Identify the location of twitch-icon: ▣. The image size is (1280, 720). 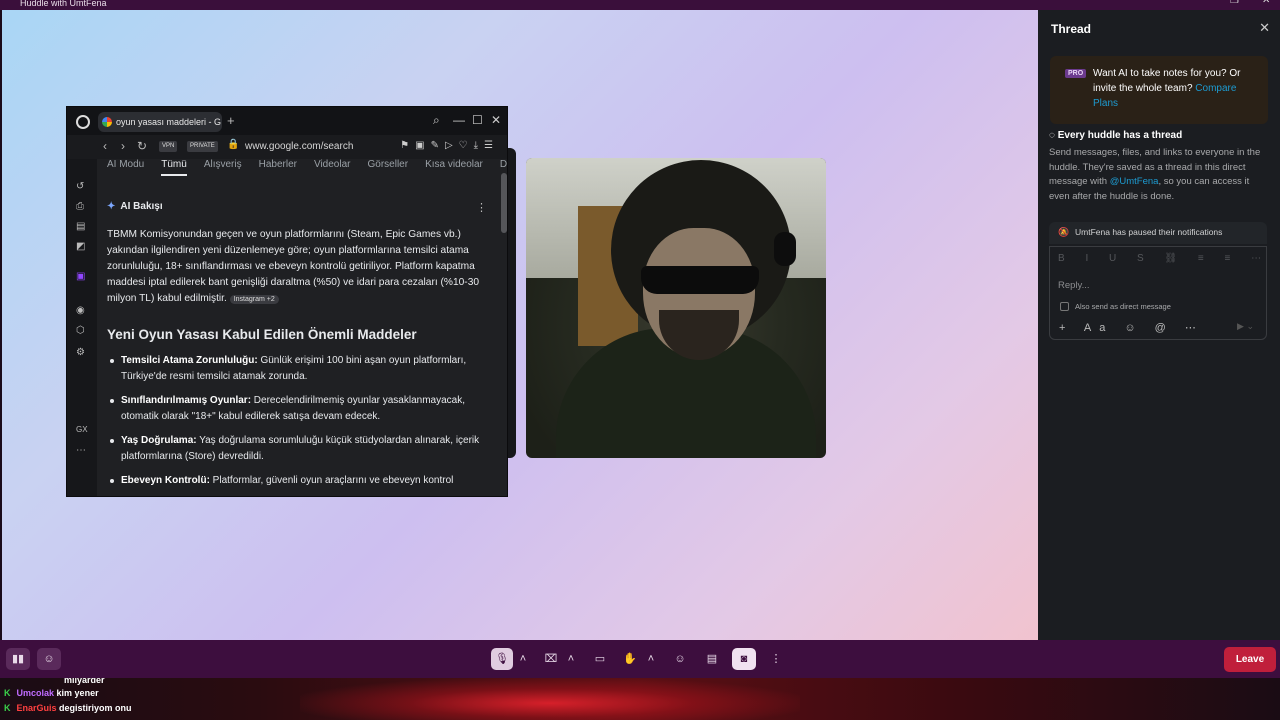
(82, 277).